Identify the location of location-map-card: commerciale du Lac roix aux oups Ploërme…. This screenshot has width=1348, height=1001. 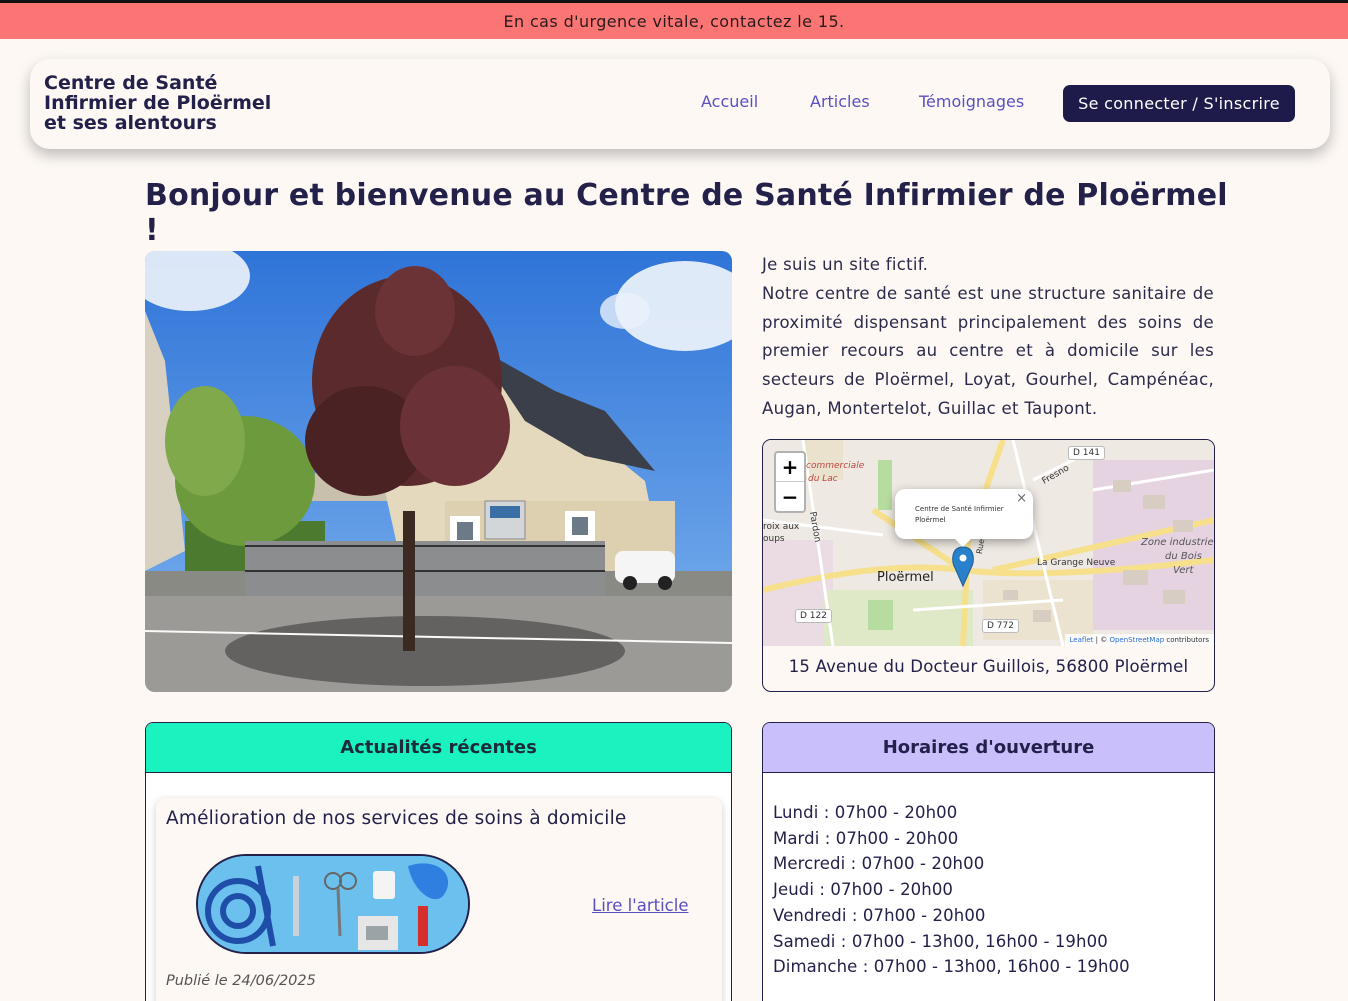
(988, 565).